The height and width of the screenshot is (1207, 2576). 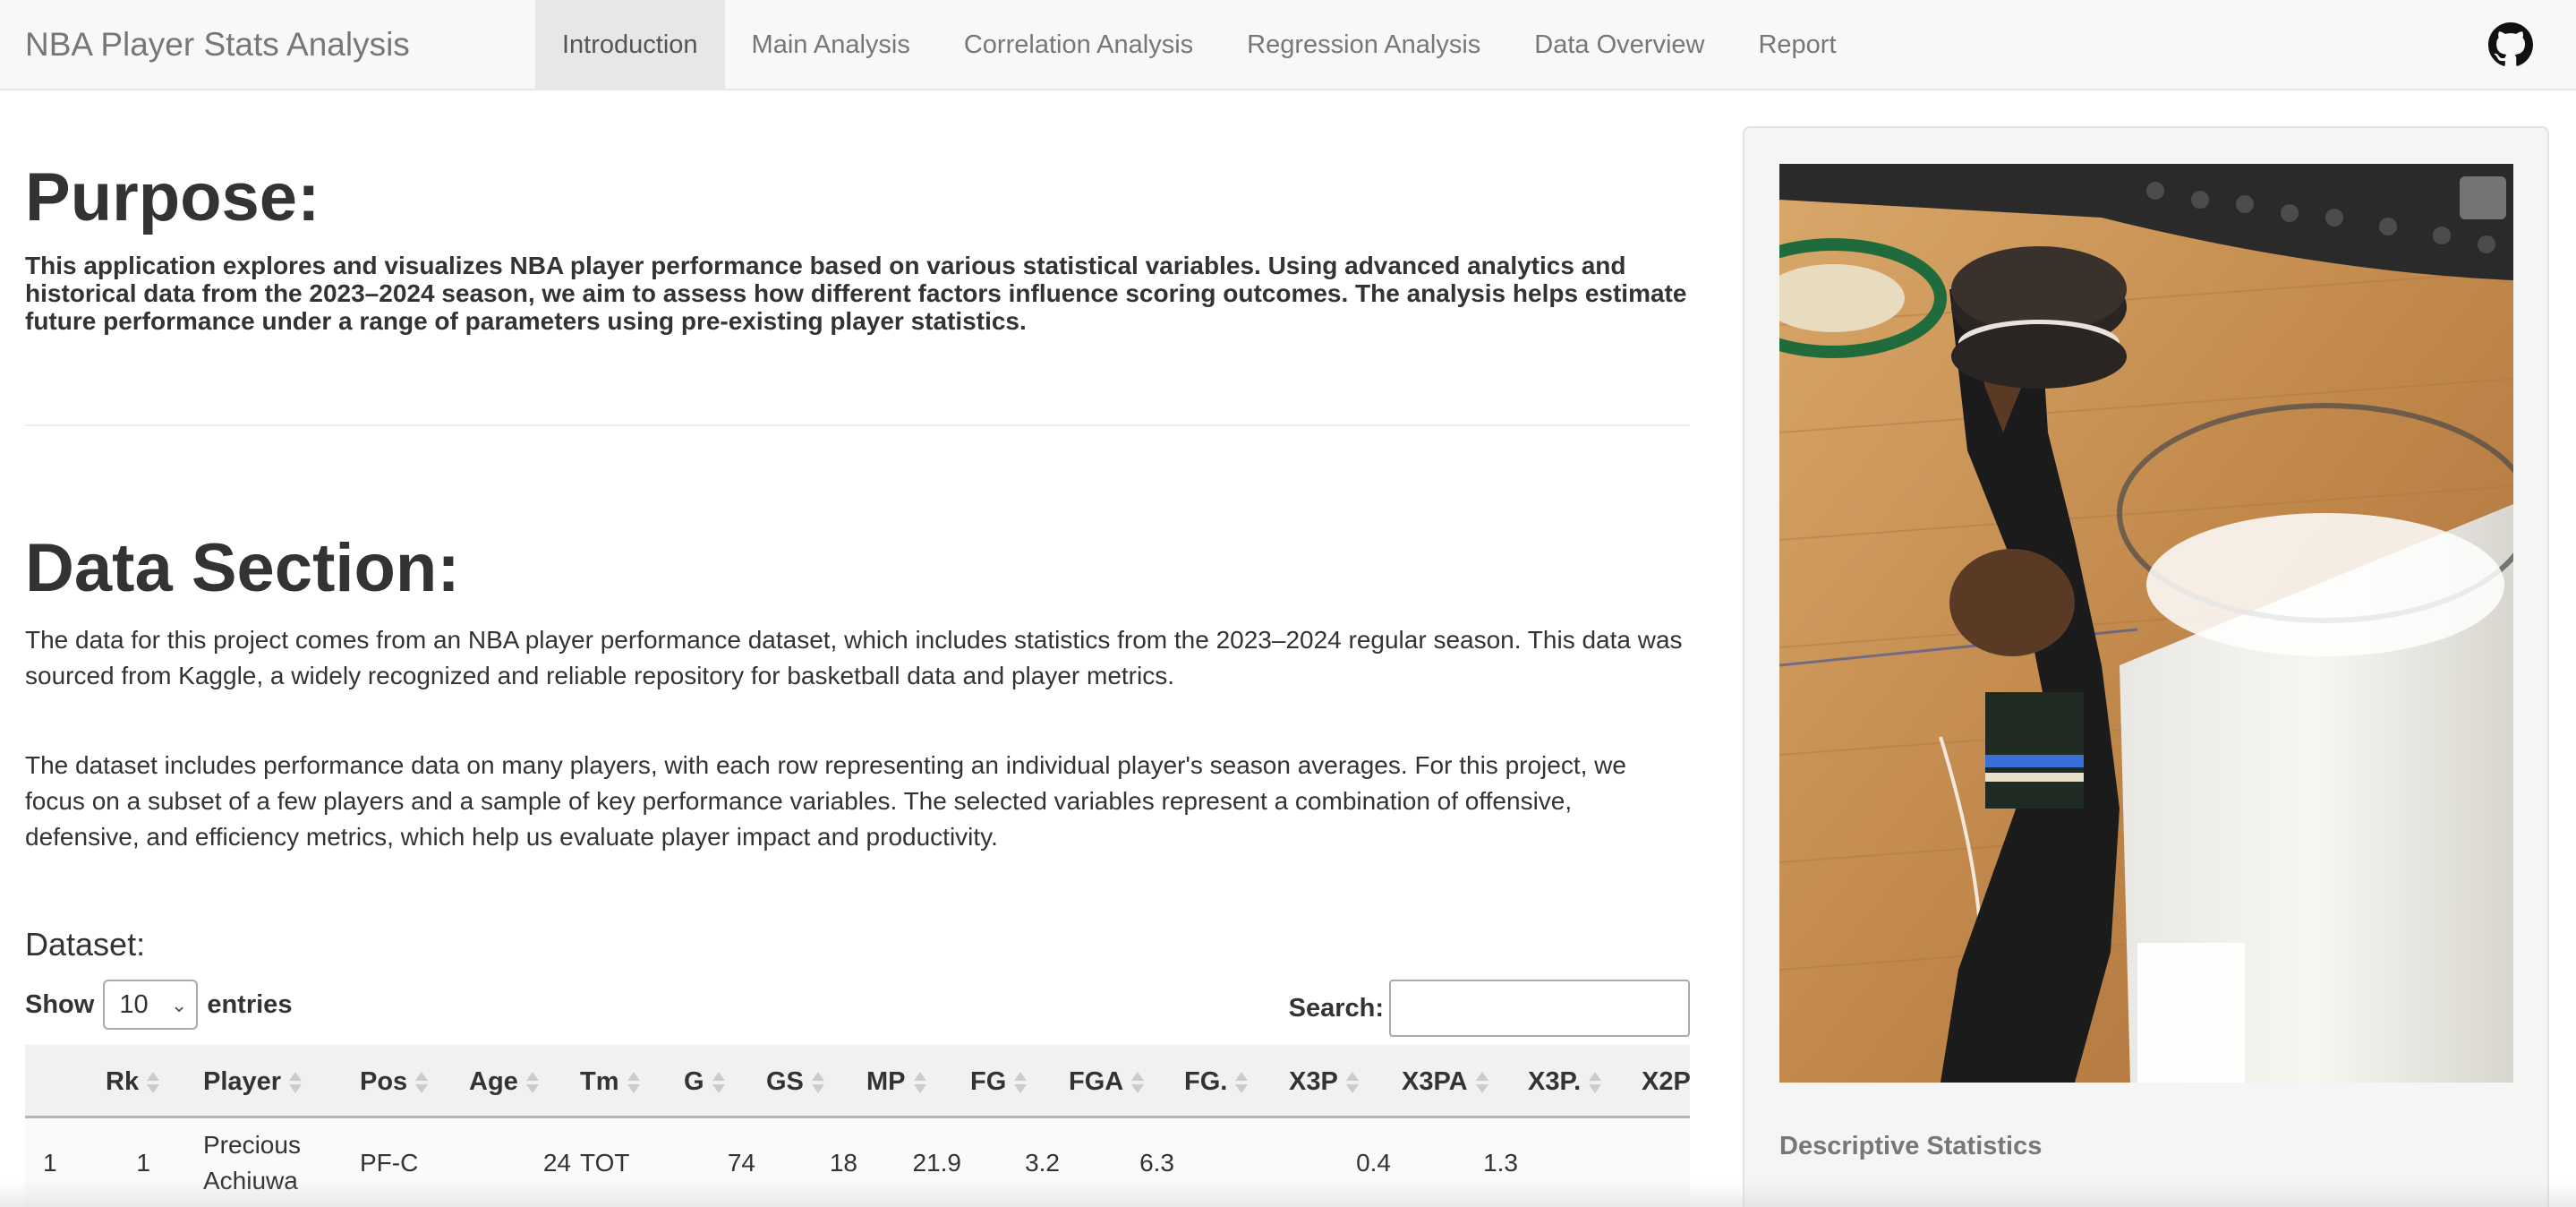 I want to click on table-cell-tm: TOT, so click(x=605, y=1163).